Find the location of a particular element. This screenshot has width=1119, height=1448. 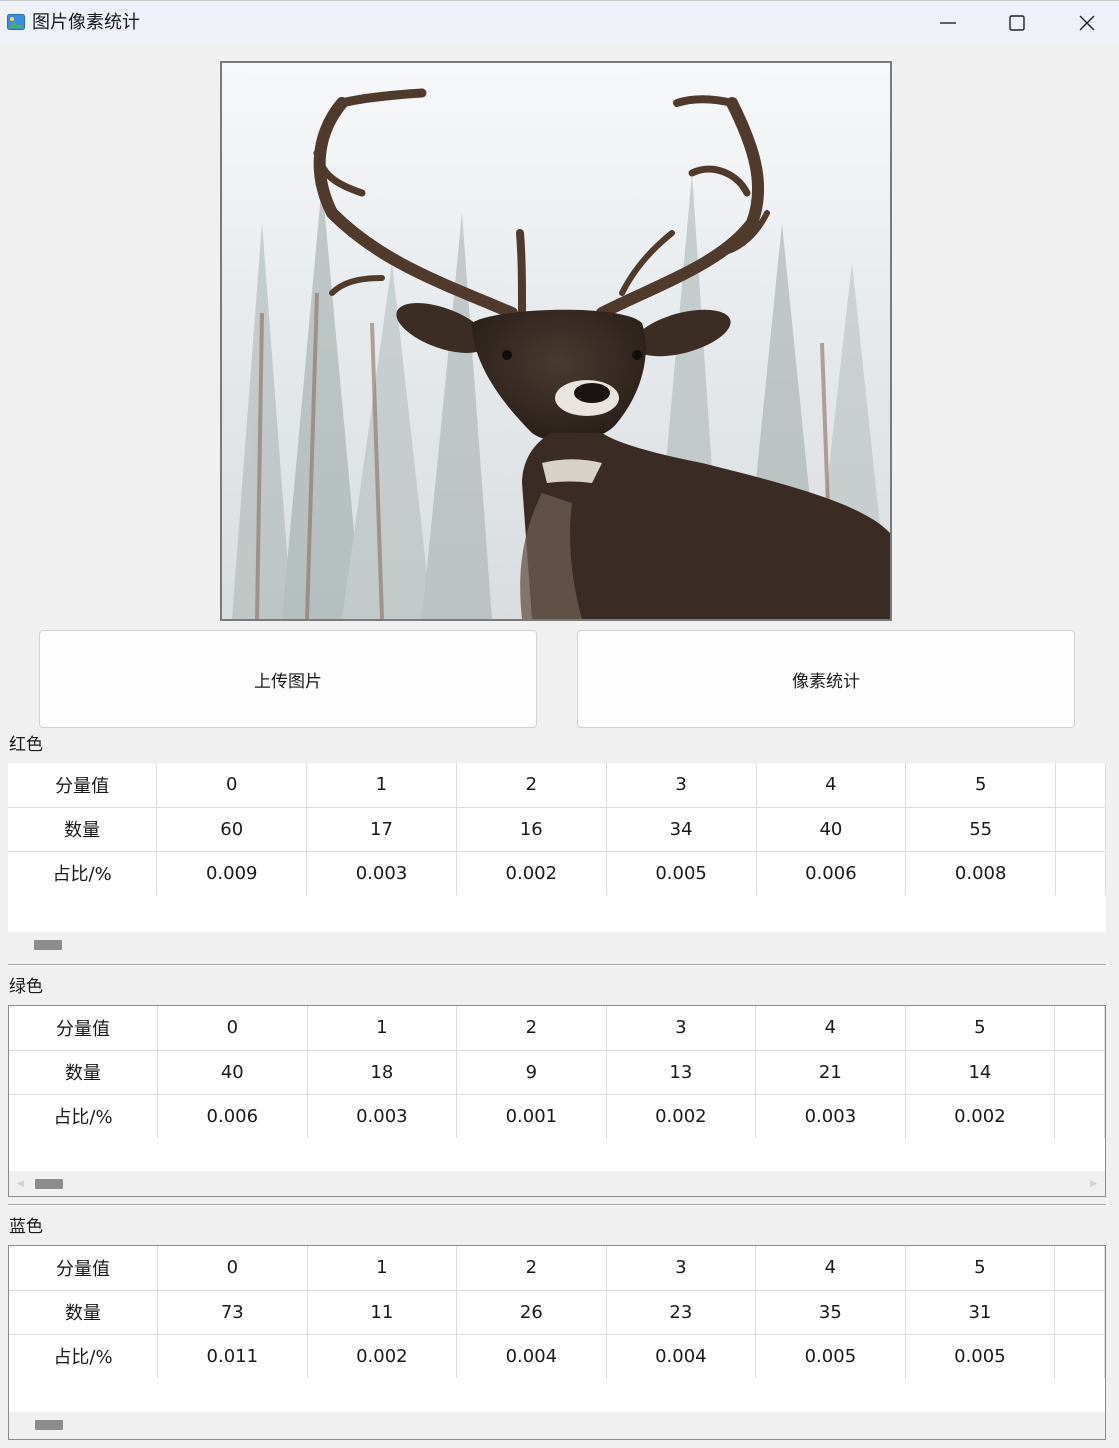

table-cell: 数量 is located at coordinates (84, 1072).